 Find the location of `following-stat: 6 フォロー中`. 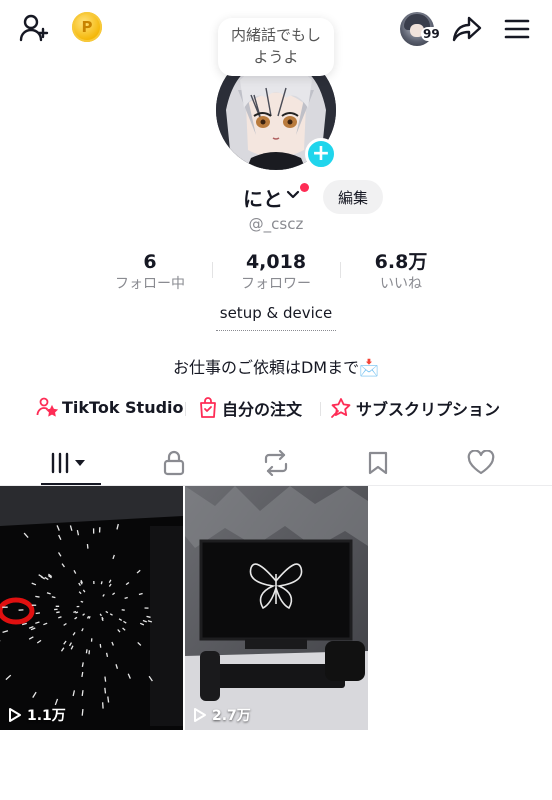

following-stat: 6 フォロー中 is located at coordinates (150, 272).